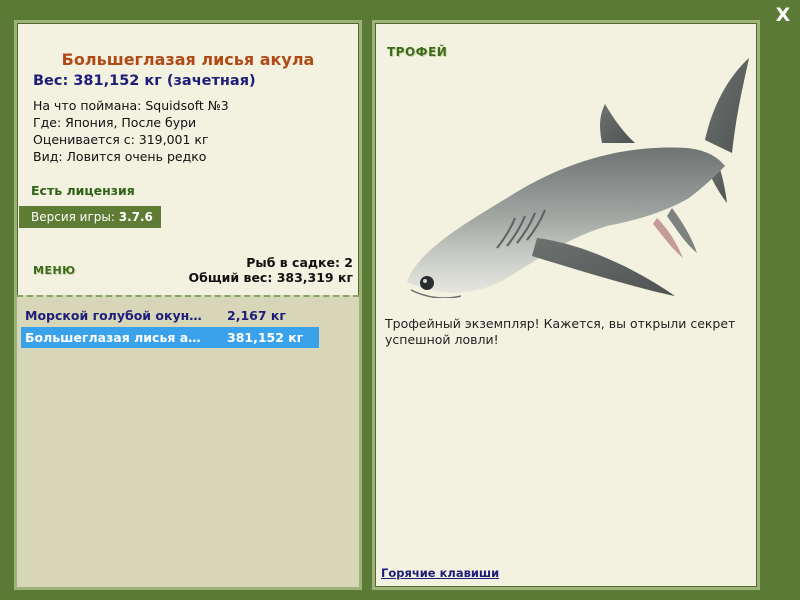 The image size is (800, 600). Describe the element at coordinates (783, 15) in the screenshot. I see `close-button: X` at that location.